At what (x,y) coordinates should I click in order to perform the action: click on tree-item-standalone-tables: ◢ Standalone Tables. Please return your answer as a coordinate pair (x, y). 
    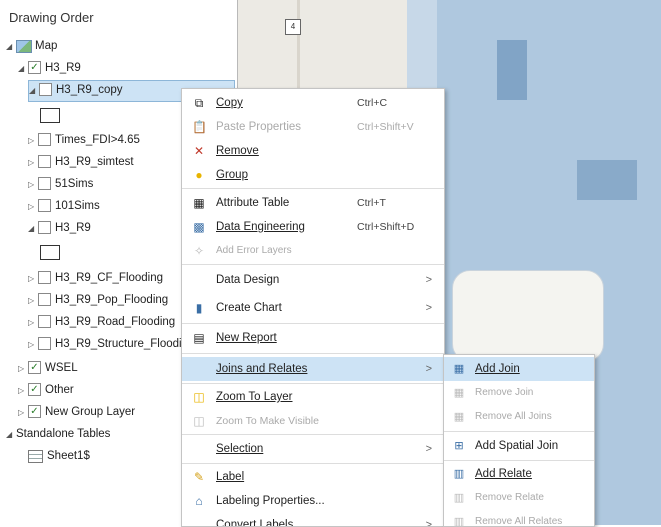
    Looking at the image, I should click on (58, 434).